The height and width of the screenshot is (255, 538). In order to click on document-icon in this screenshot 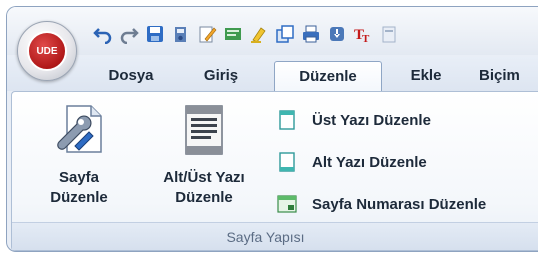, I will do `click(233, 34)`.